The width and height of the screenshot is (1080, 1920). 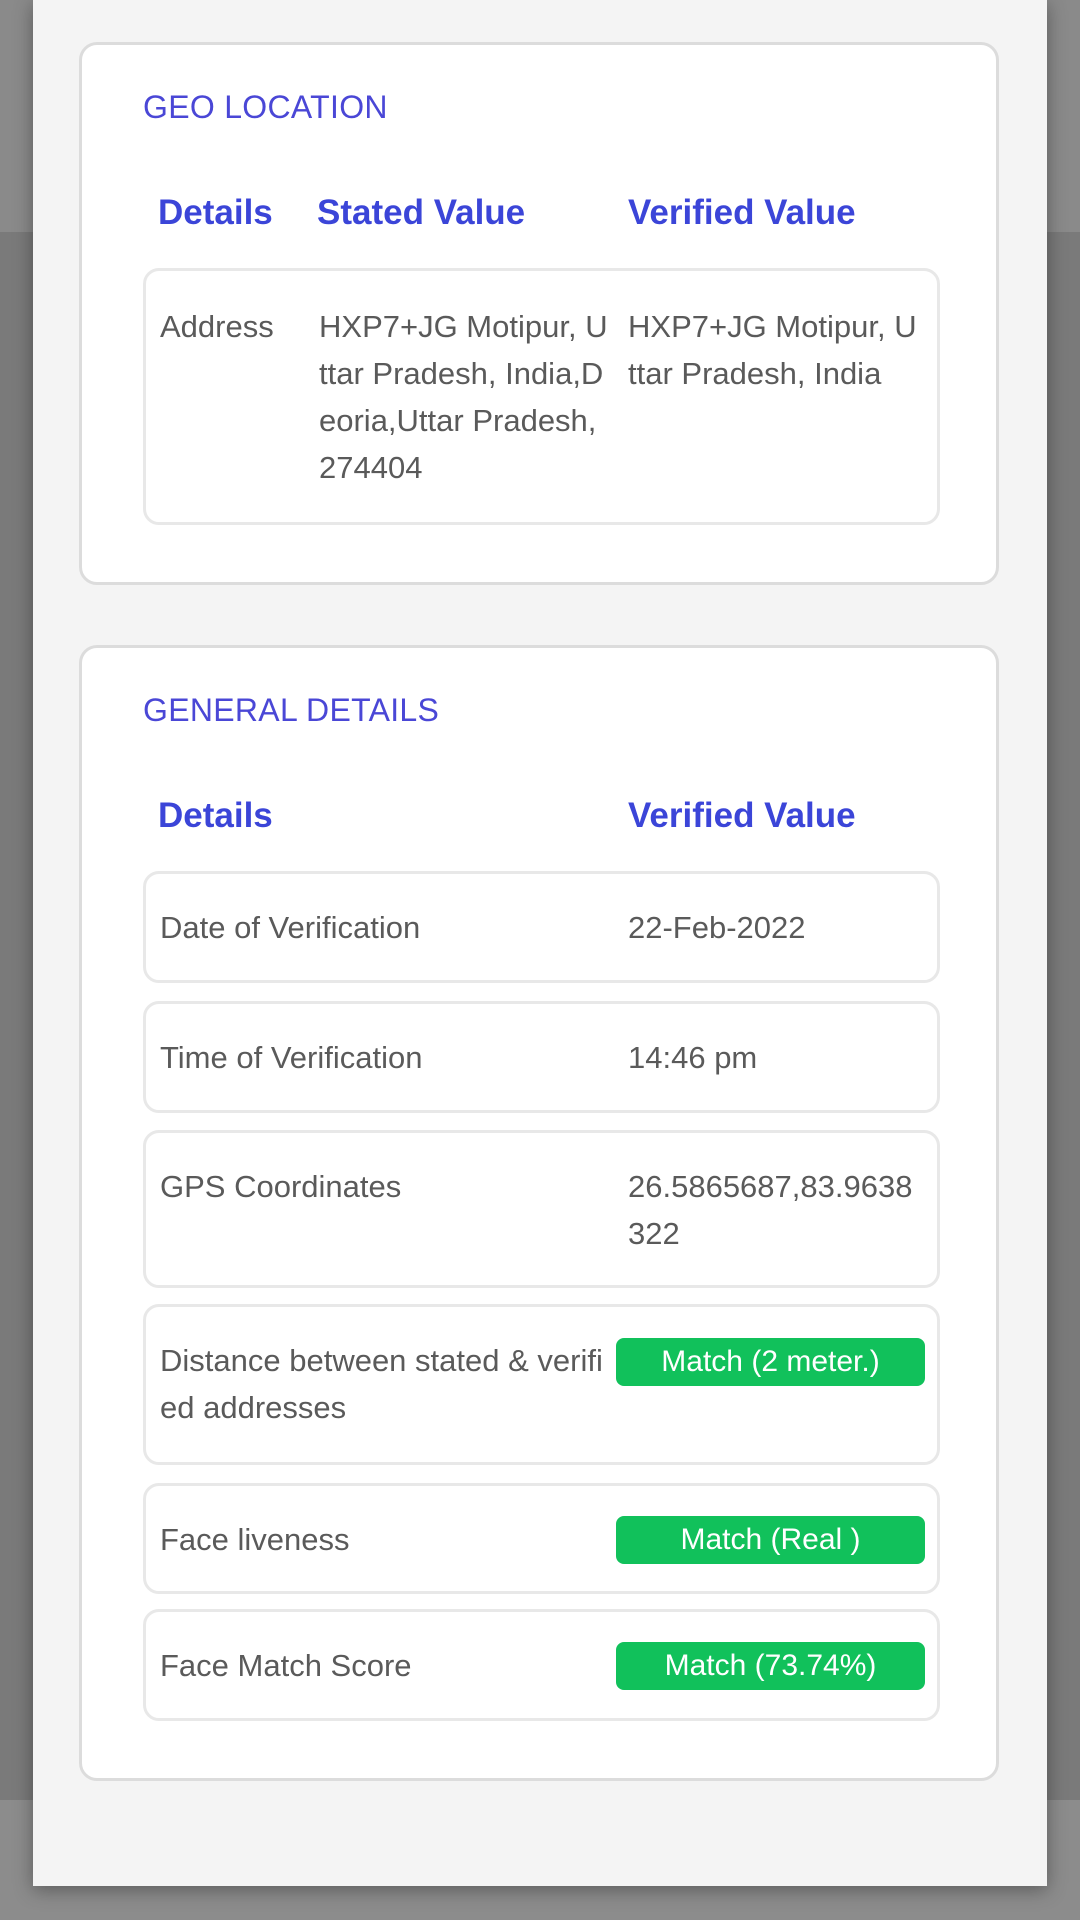 I want to click on table-row: Time of Verification 14:46 pm, so click(x=541, y=1057).